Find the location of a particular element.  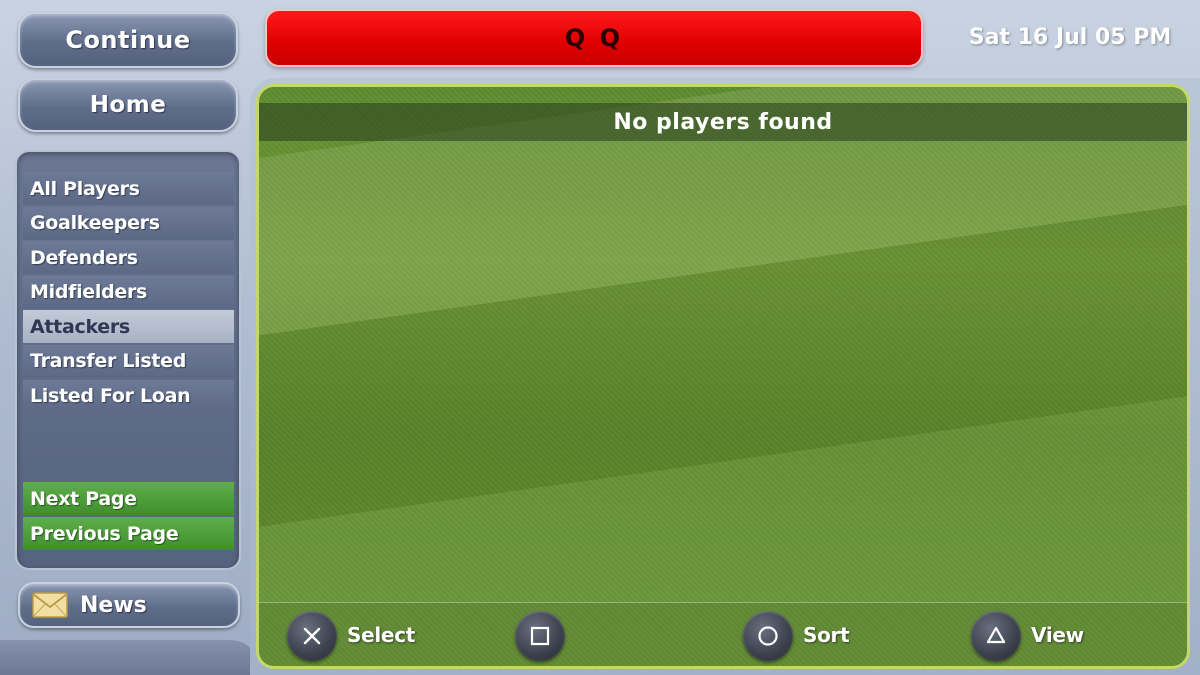

pagination: Next Page Previous Page is located at coordinates (128, 517).